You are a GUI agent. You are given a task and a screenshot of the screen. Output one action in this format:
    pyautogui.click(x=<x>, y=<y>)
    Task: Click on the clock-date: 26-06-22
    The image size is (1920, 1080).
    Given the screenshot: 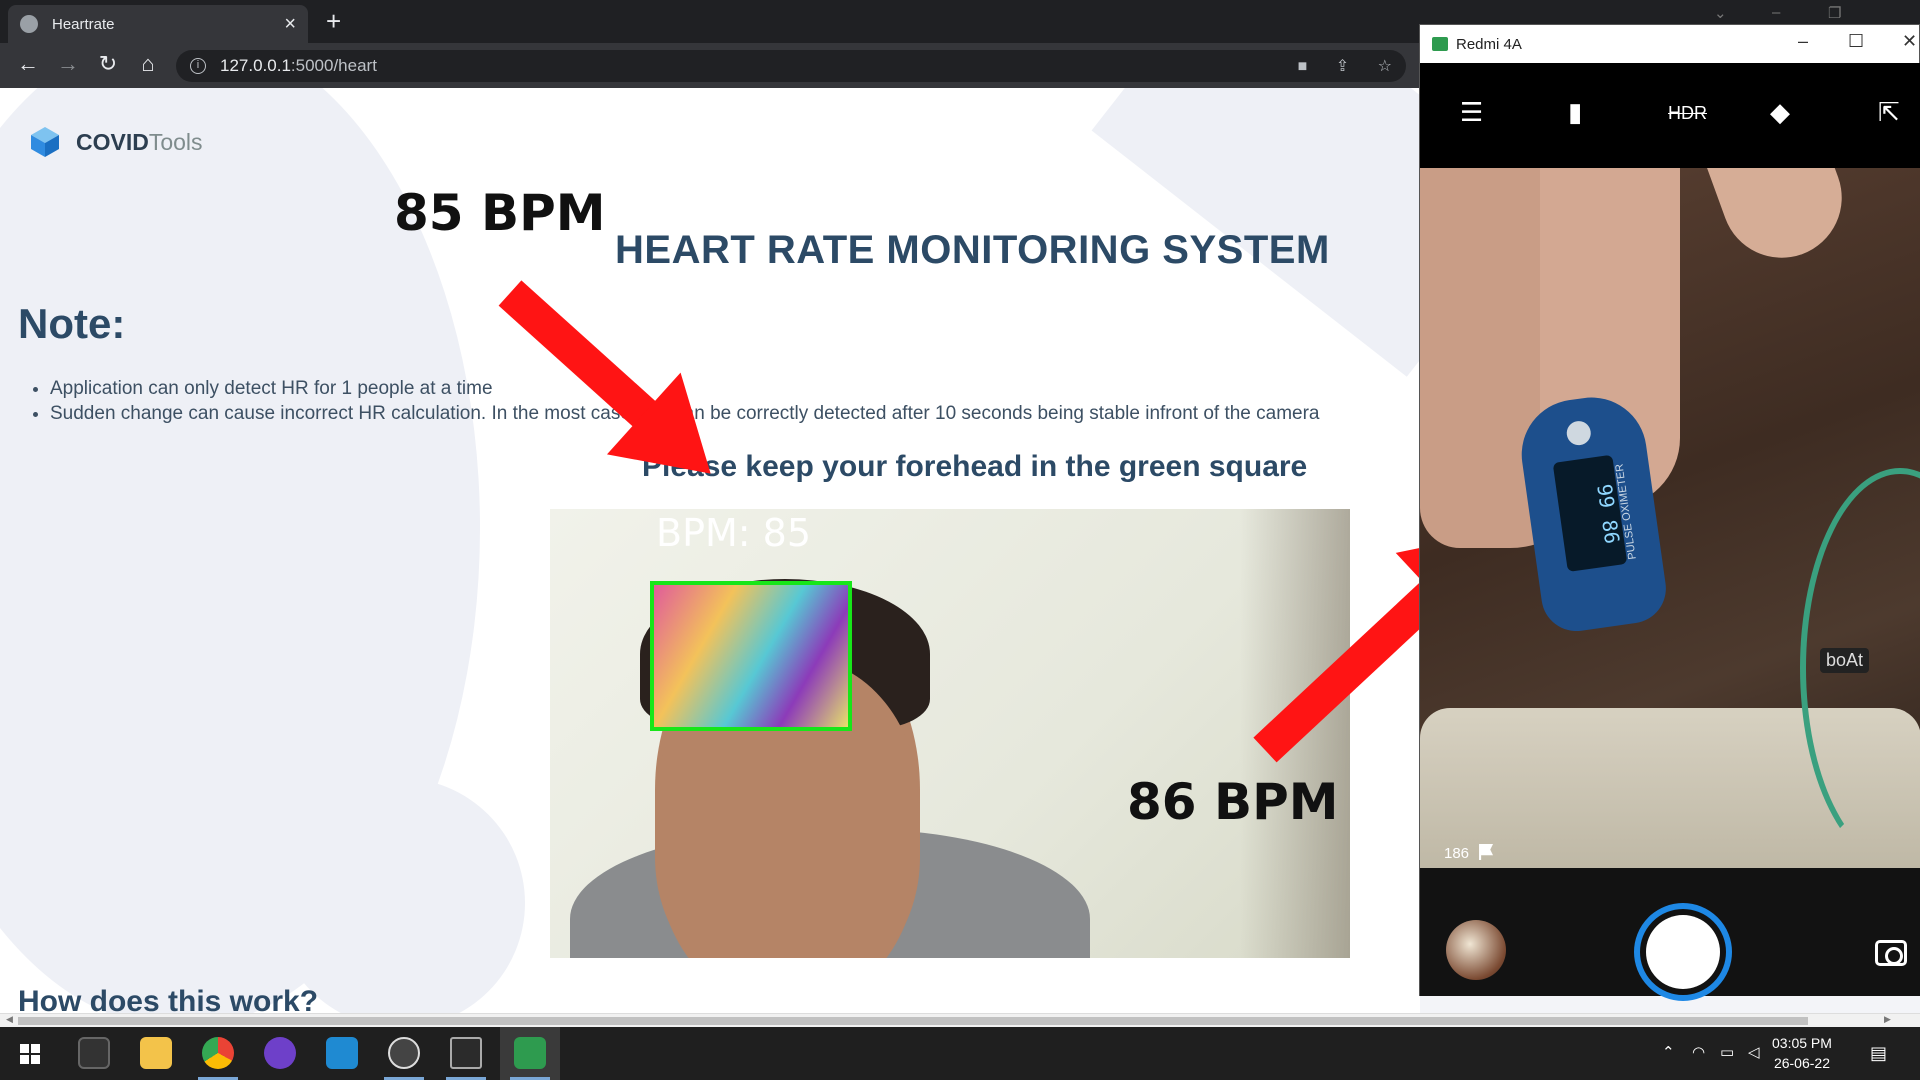 What is the action you would take?
    pyautogui.click(x=1801, y=1063)
    